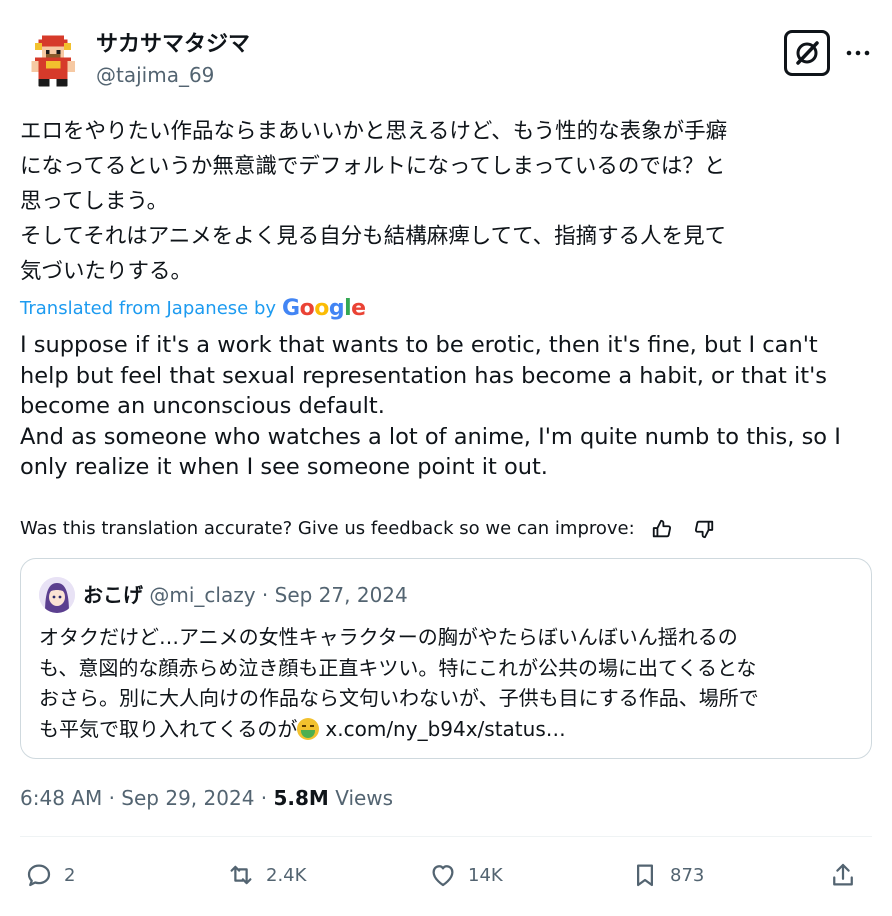  Describe the element at coordinates (70, 875) in the screenshot. I see `reply-count: 2` at that location.